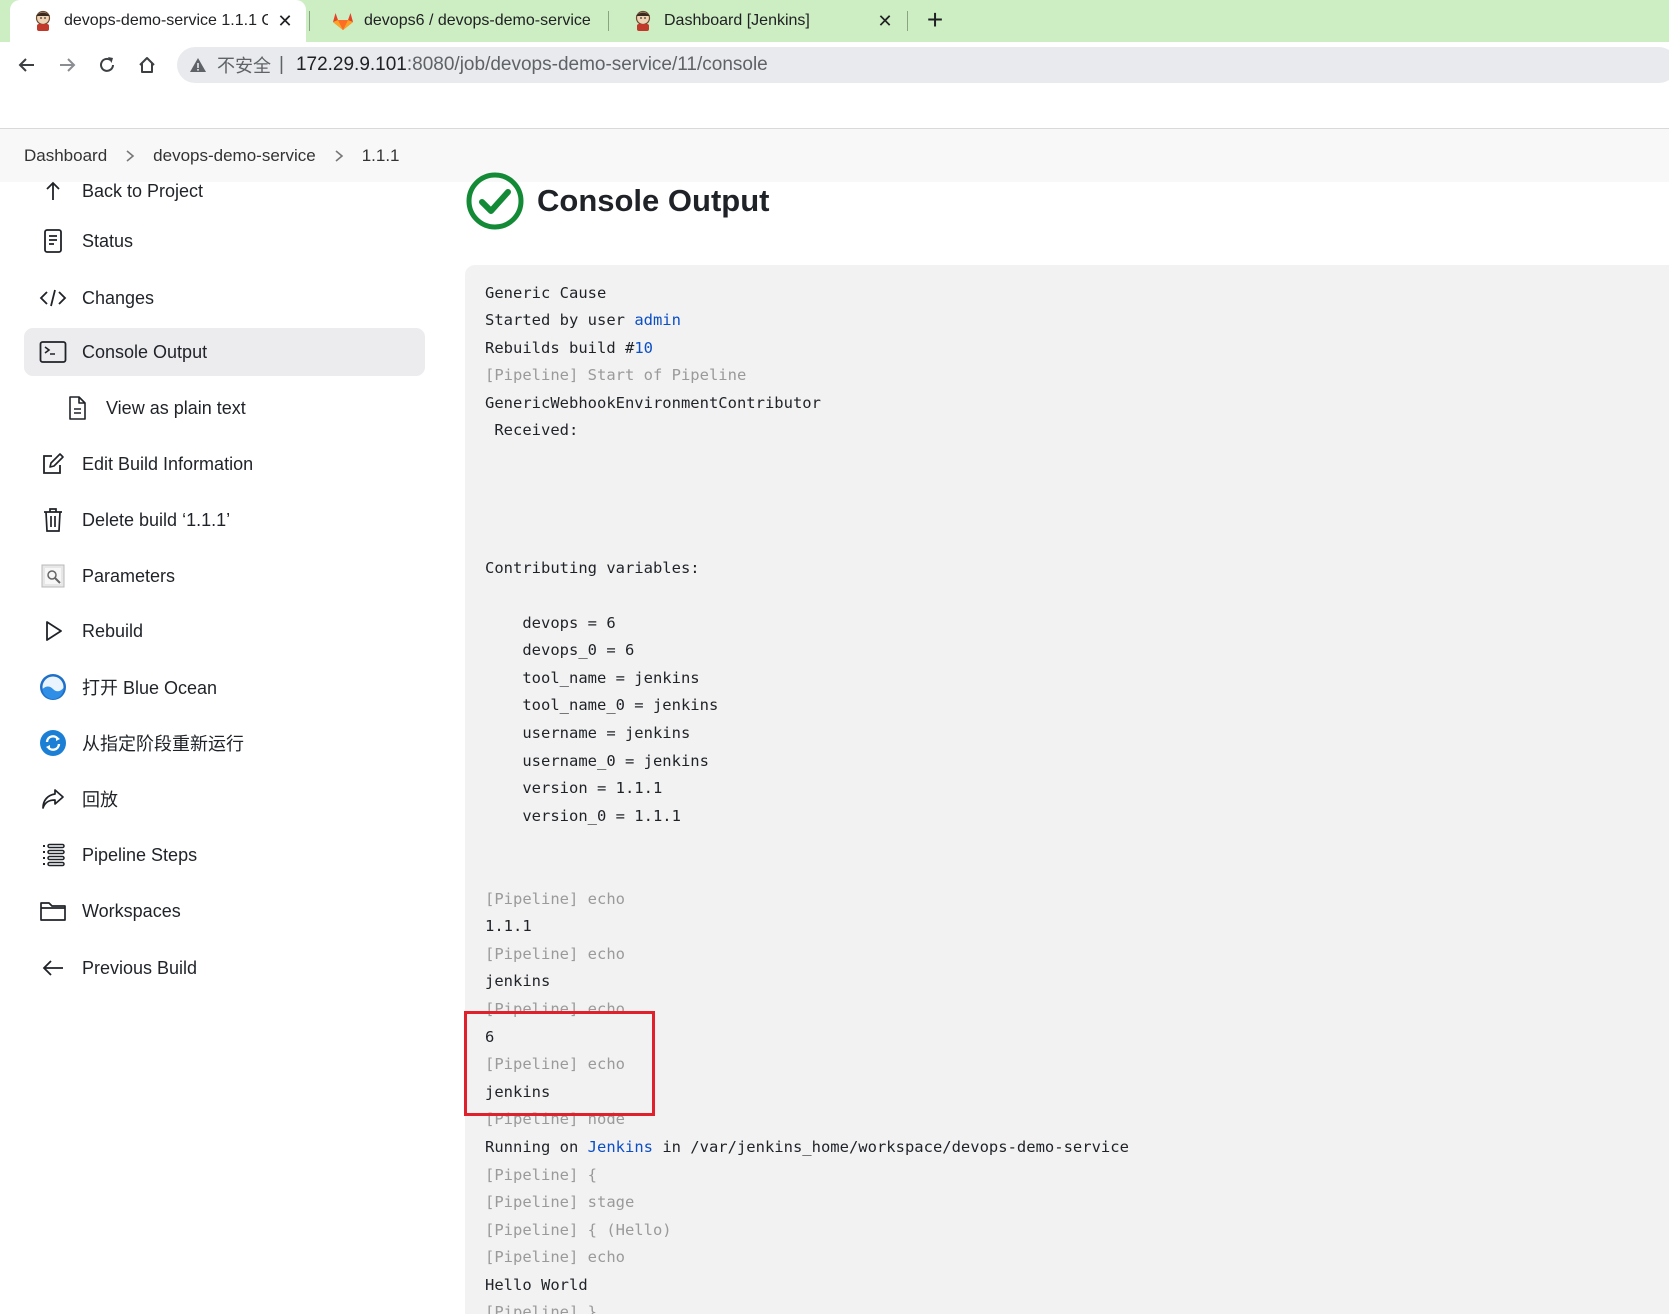 The height and width of the screenshot is (1314, 1669). Describe the element at coordinates (224, 352) in the screenshot. I see `sidebar-item-console-output: Console Output` at that location.